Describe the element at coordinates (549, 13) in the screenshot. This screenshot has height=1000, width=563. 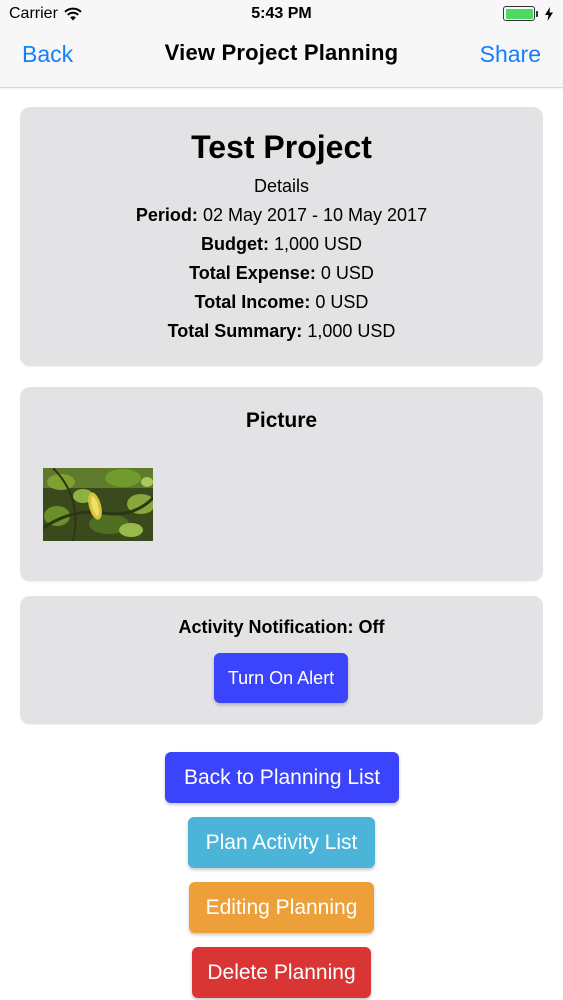
I see `bolt-icon` at that location.